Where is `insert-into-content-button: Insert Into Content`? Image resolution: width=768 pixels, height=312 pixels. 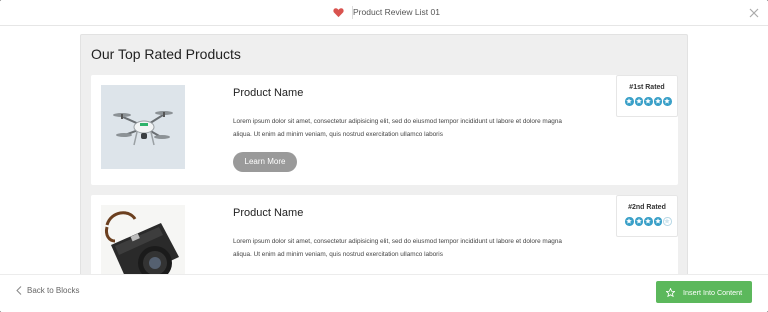 insert-into-content-button: Insert Into Content is located at coordinates (704, 292).